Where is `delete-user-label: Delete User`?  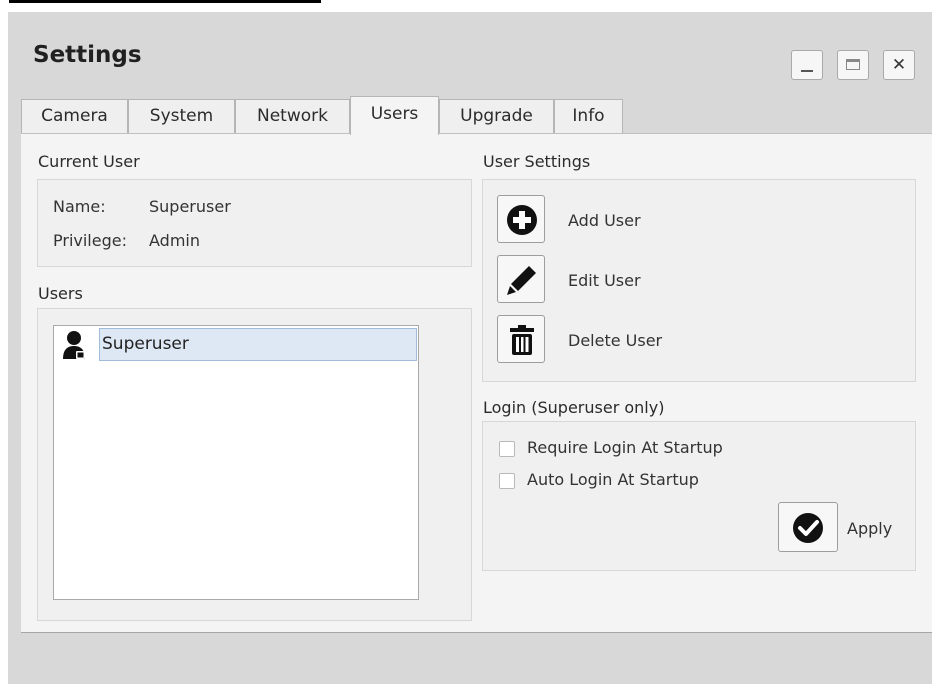
delete-user-label: Delete User is located at coordinates (615, 340).